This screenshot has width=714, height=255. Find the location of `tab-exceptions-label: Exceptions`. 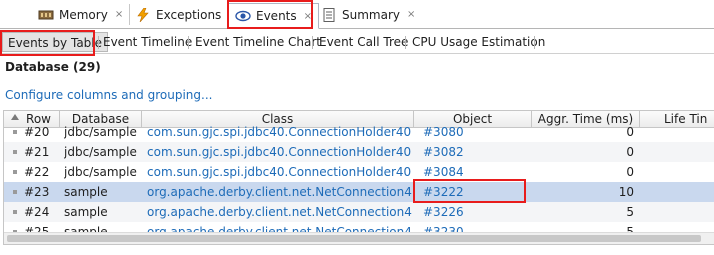

tab-exceptions-label: Exceptions is located at coordinates (189, 14).